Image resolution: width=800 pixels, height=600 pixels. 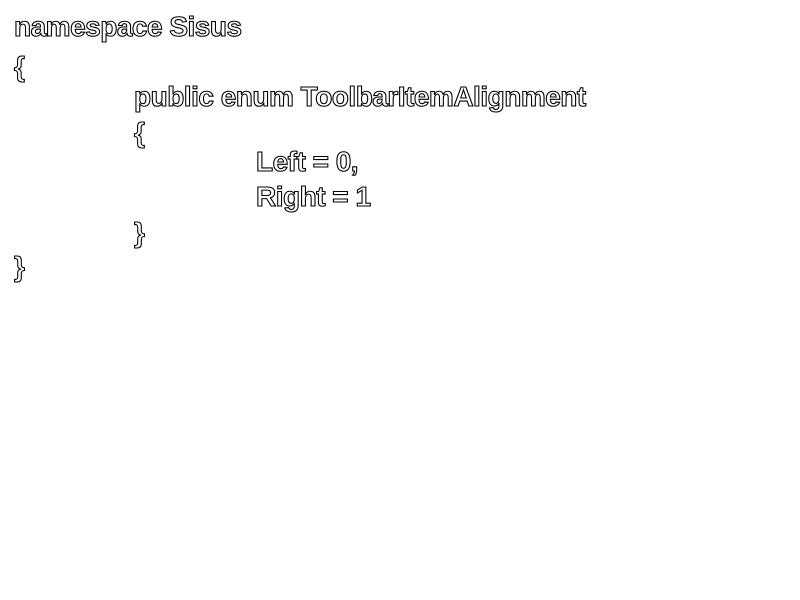 I want to click on enum-member-left: Left = 0,, so click(x=307, y=161).